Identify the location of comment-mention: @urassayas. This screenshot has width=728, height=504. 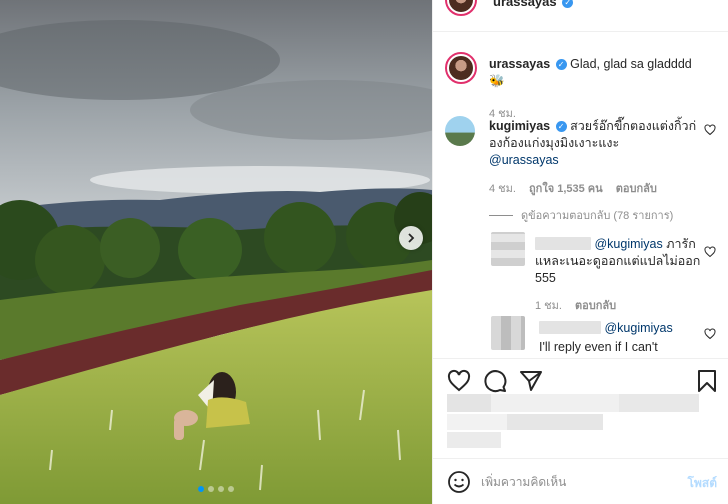
(524, 160).